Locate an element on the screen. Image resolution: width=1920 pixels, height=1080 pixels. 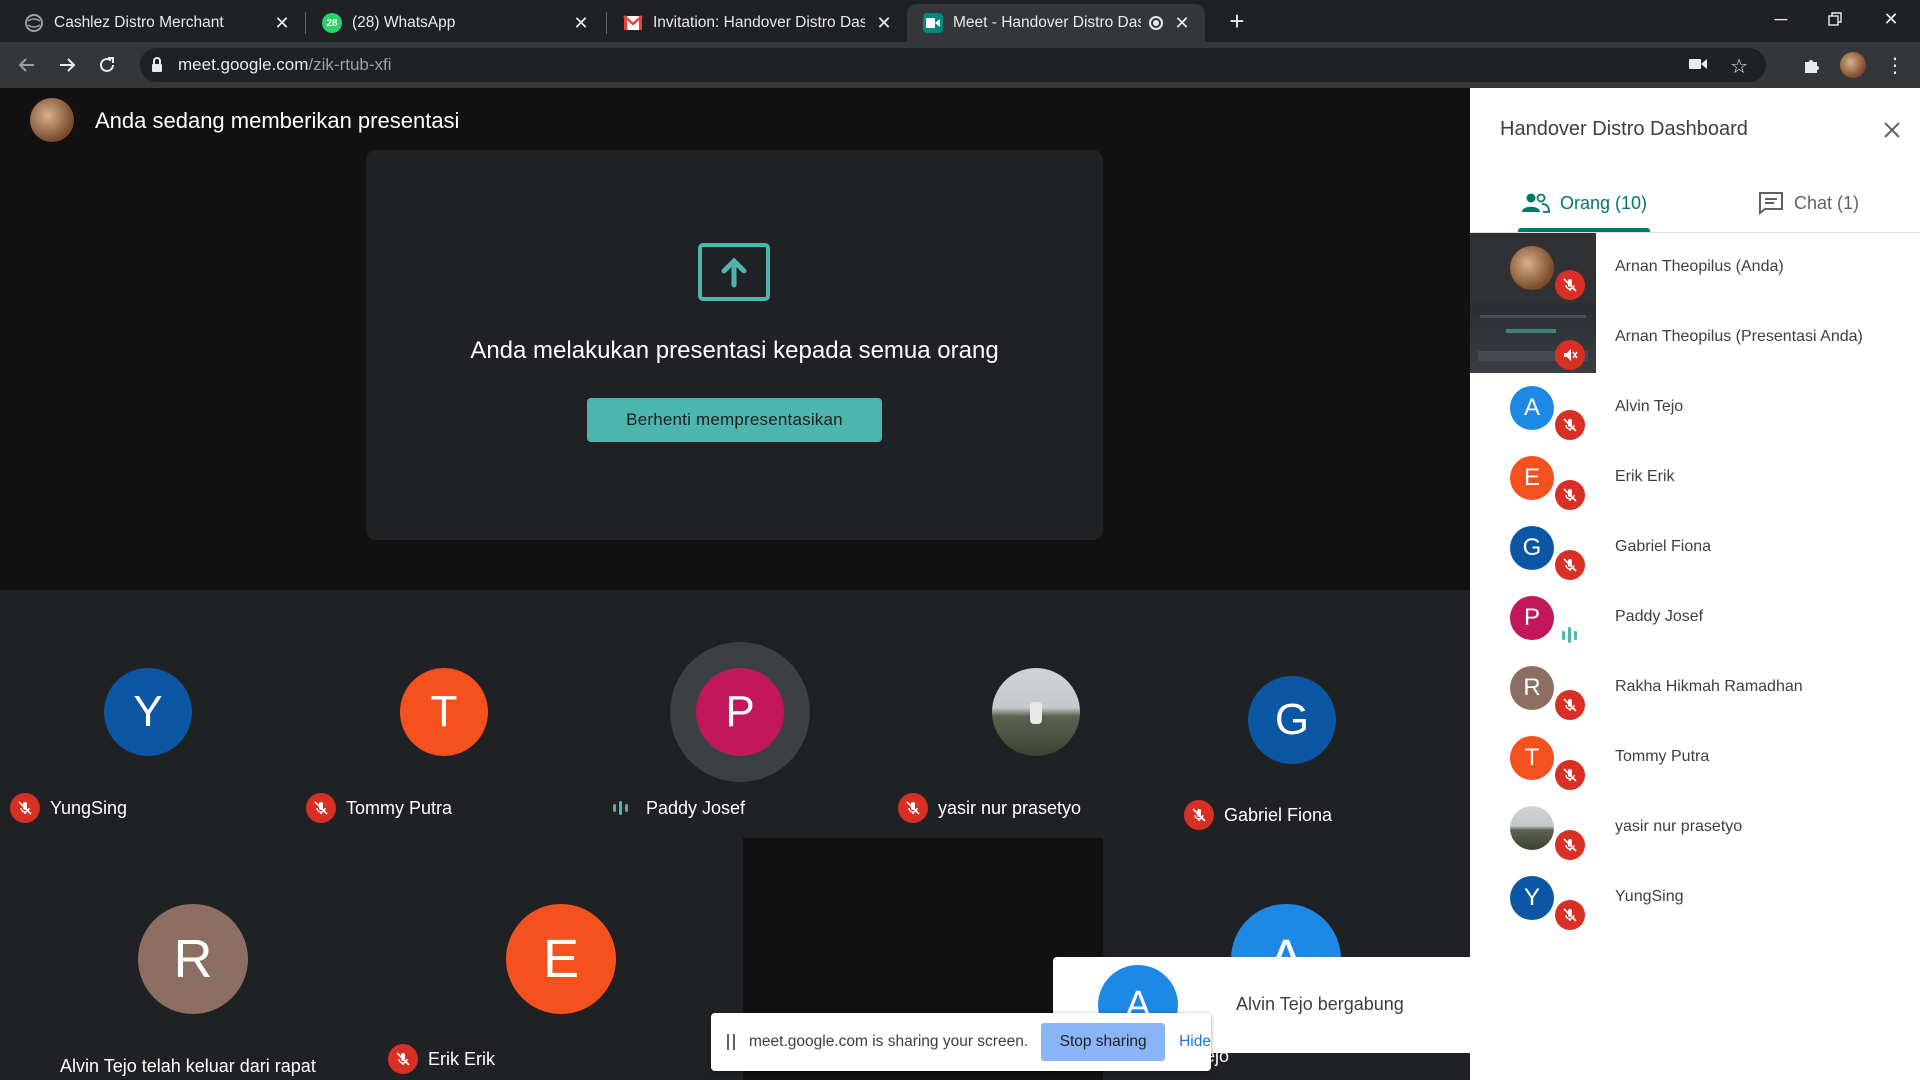
tab-label: Meet - Handover Distro Dashb is located at coordinates (1047, 22).